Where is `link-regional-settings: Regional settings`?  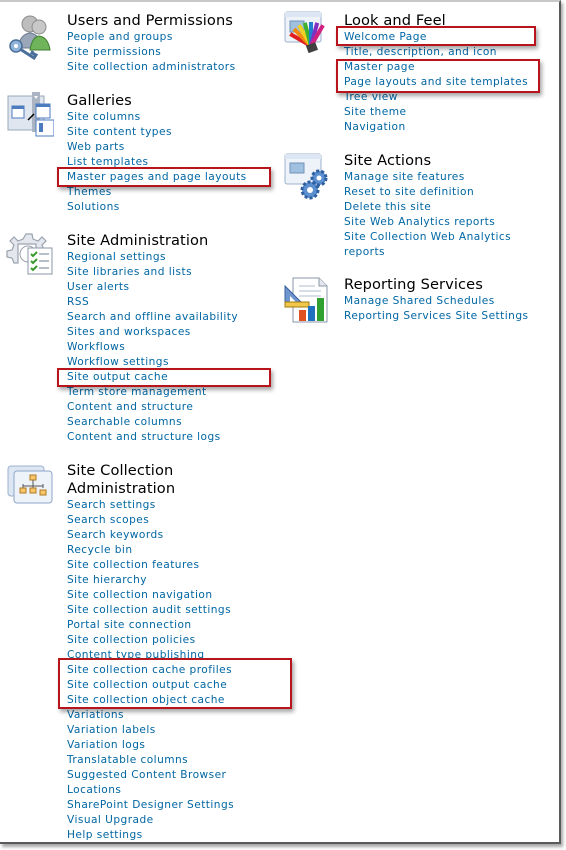
link-regional-settings: Regional settings is located at coordinates (116, 257).